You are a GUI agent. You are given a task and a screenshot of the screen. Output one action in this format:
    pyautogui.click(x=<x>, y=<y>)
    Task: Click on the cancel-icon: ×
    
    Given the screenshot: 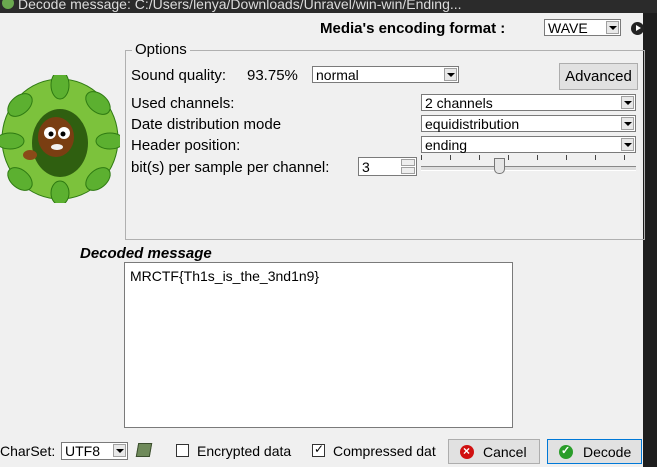 What is the action you would take?
    pyautogui.click(x=467, y=451)
    